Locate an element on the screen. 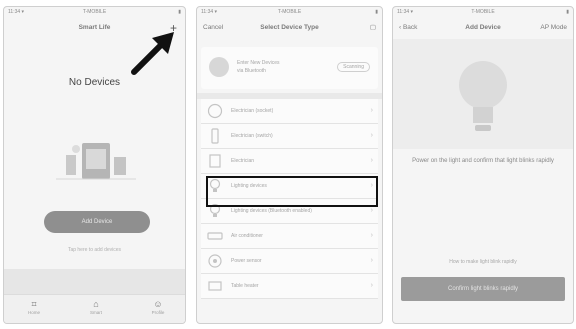 The height and width of the screenshot is (329, 576). smart-icon: ⌂ is located at coordinates (96, 304).